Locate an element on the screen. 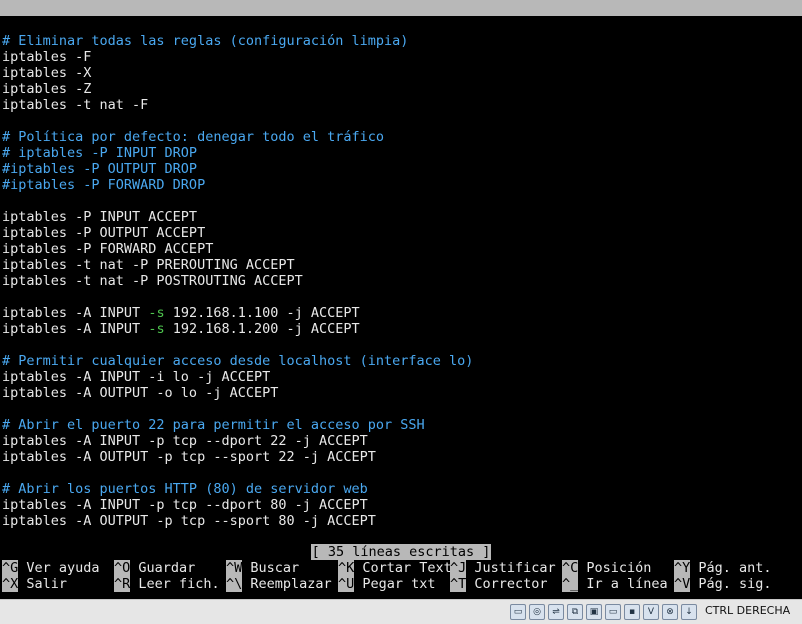 The image size is (802, 624). shortcut-item: ^V Pág. sig. is located at coordinates (723, 584).